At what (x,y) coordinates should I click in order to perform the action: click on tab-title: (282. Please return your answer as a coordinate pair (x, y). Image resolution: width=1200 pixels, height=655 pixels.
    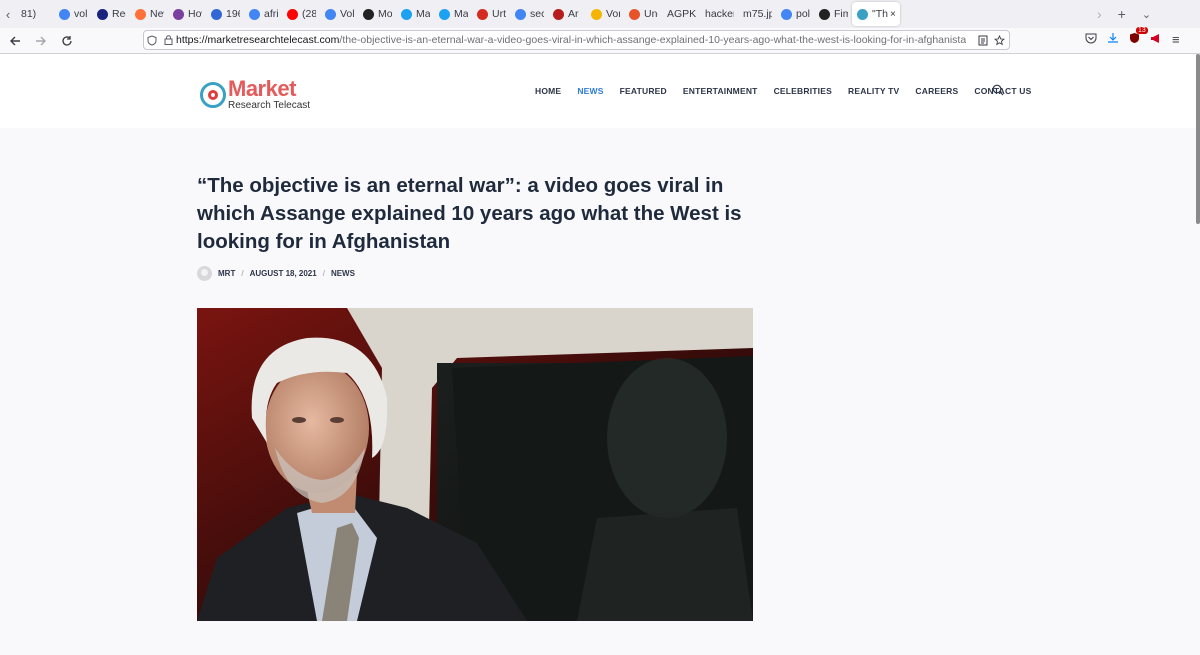
    Looking at the image, I should click on (309, 14).